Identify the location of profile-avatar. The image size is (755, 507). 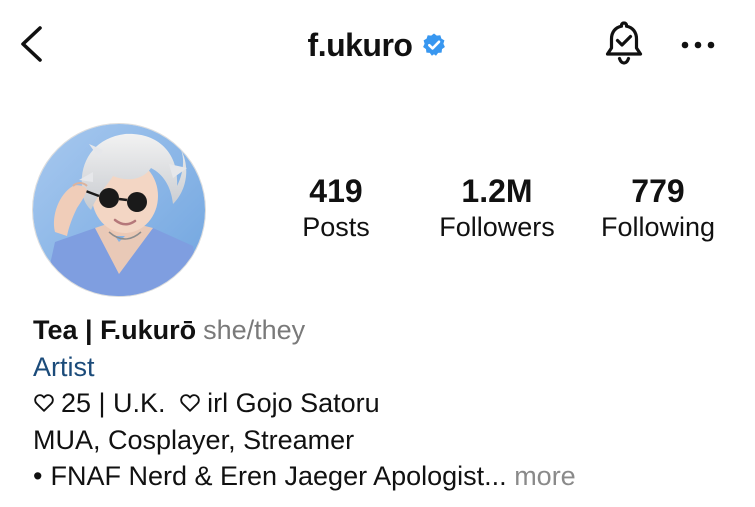
(119, 210).